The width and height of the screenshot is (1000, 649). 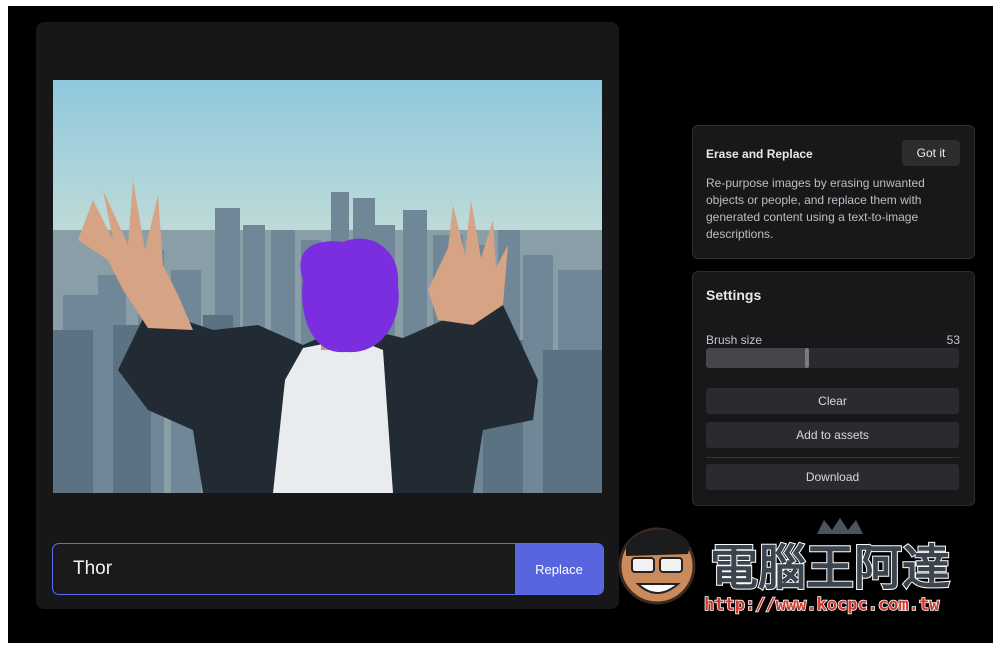 What do you see at coordinates (953, 340) in the screenshot?
I see `brush-size-value: 53` at bounding box center [953, 340].